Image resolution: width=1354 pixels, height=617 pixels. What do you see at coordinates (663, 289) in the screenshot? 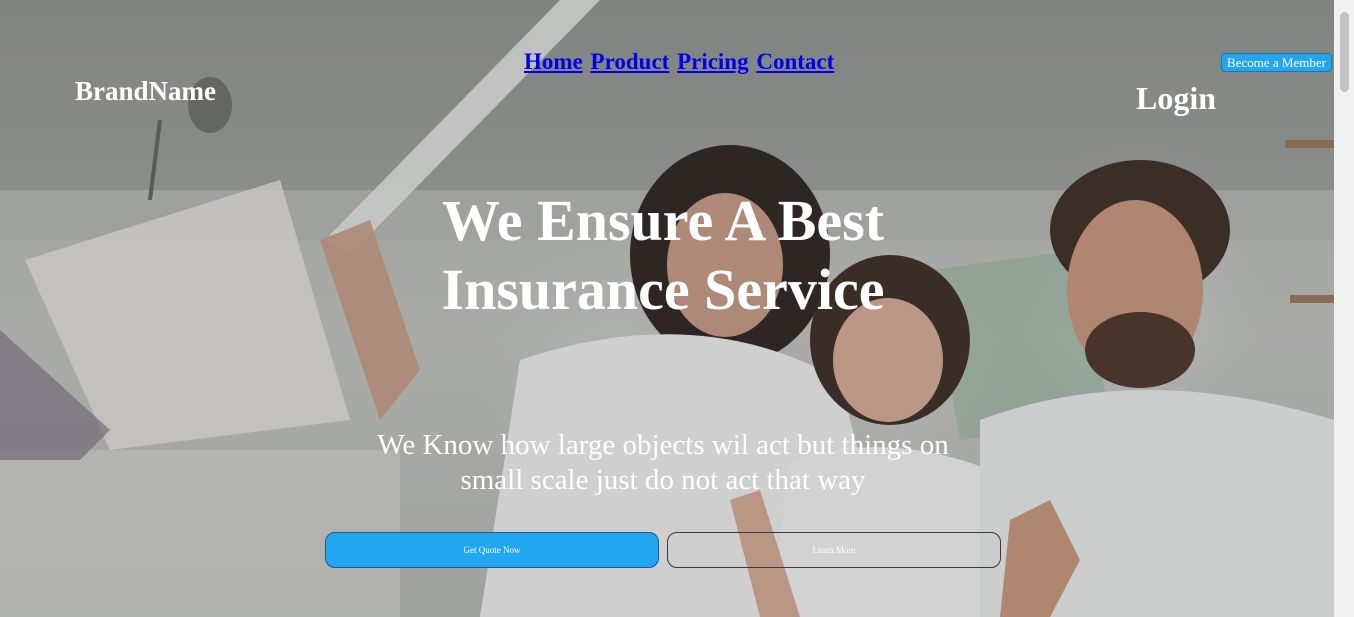
I see `hero-headline-line-2: Insurance Service` at bounding box center [663, 289].